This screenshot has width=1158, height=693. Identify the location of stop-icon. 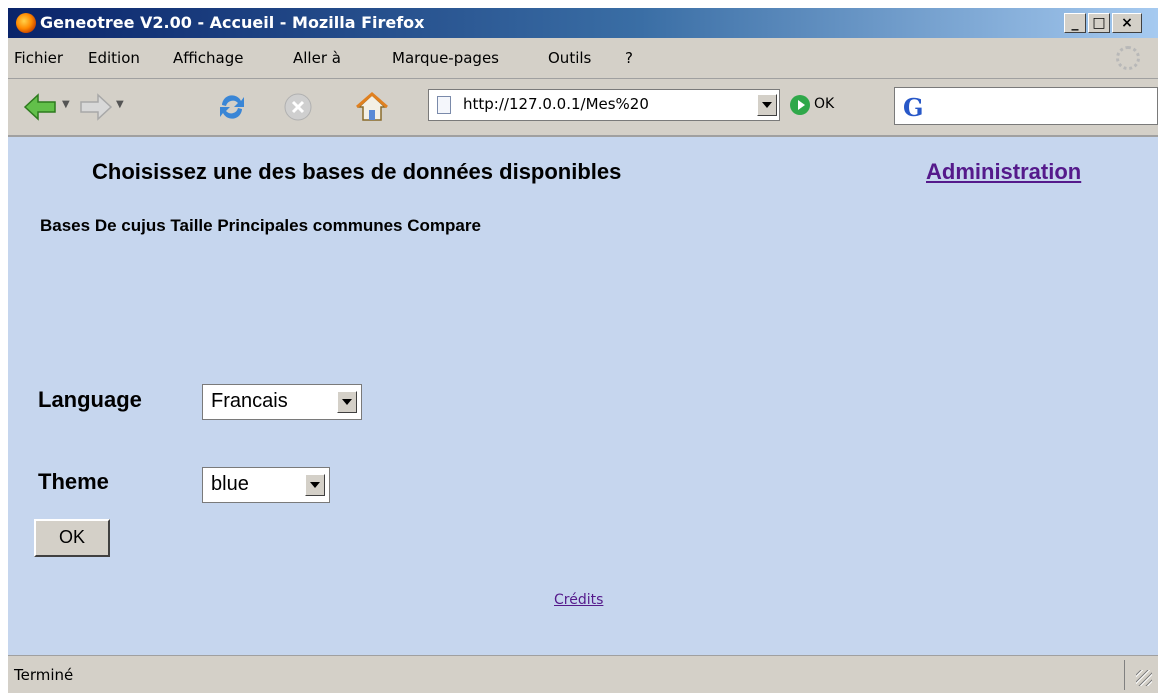
(298, 107).